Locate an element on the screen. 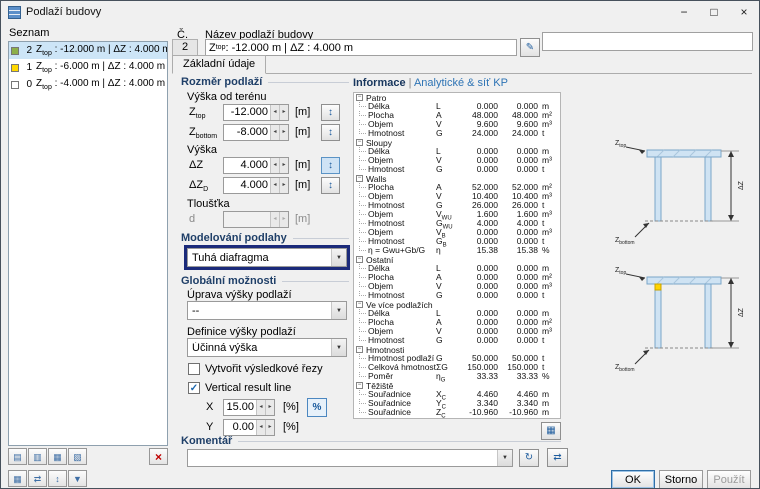 The image size is (760, 489). ok-button: OK is located at coordinates (633, 479).